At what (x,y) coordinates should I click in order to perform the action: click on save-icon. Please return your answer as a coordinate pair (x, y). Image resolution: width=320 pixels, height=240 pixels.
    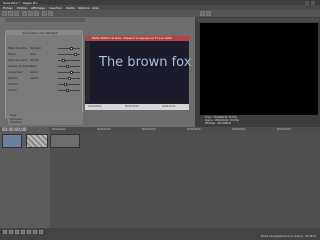
    Looking at the image, I should click on (16, 13).